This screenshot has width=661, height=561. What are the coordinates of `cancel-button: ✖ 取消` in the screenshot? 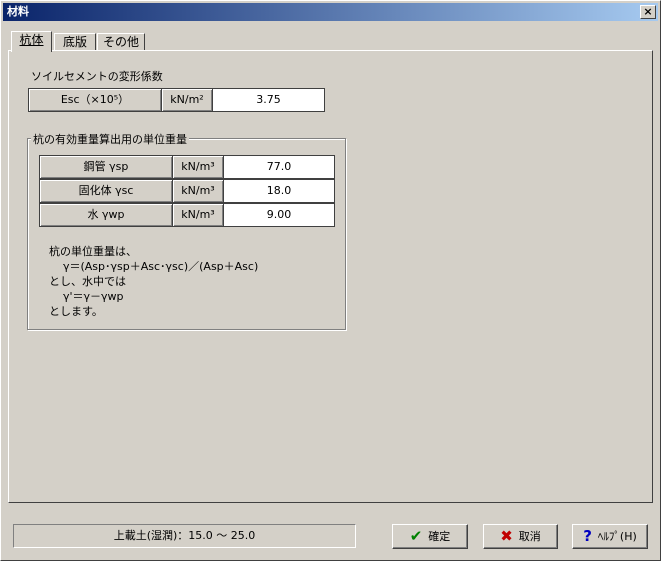 It's located at (520, 536).